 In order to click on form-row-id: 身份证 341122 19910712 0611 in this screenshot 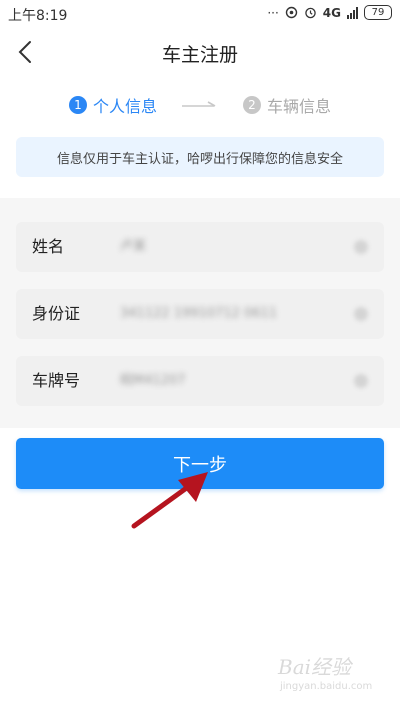, I will do `click(200, 314)`.